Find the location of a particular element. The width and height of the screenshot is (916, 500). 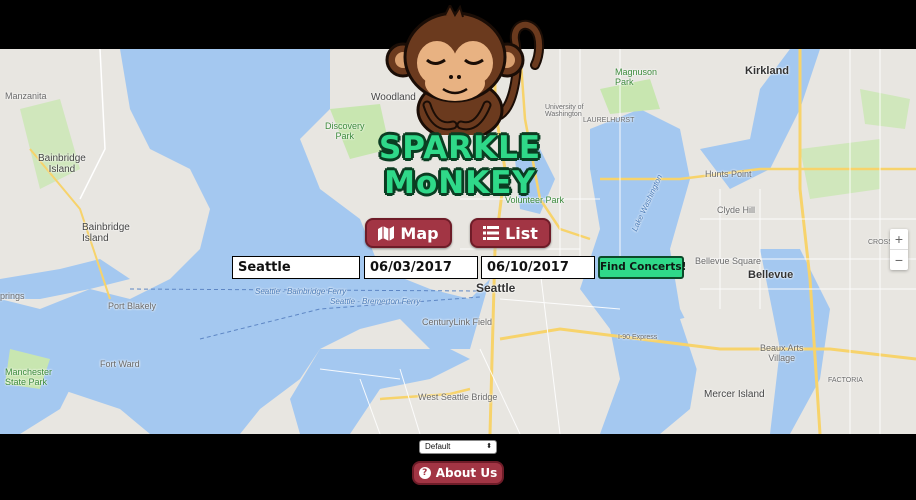

map-button-label: Map is located at coordinates (419, 233).